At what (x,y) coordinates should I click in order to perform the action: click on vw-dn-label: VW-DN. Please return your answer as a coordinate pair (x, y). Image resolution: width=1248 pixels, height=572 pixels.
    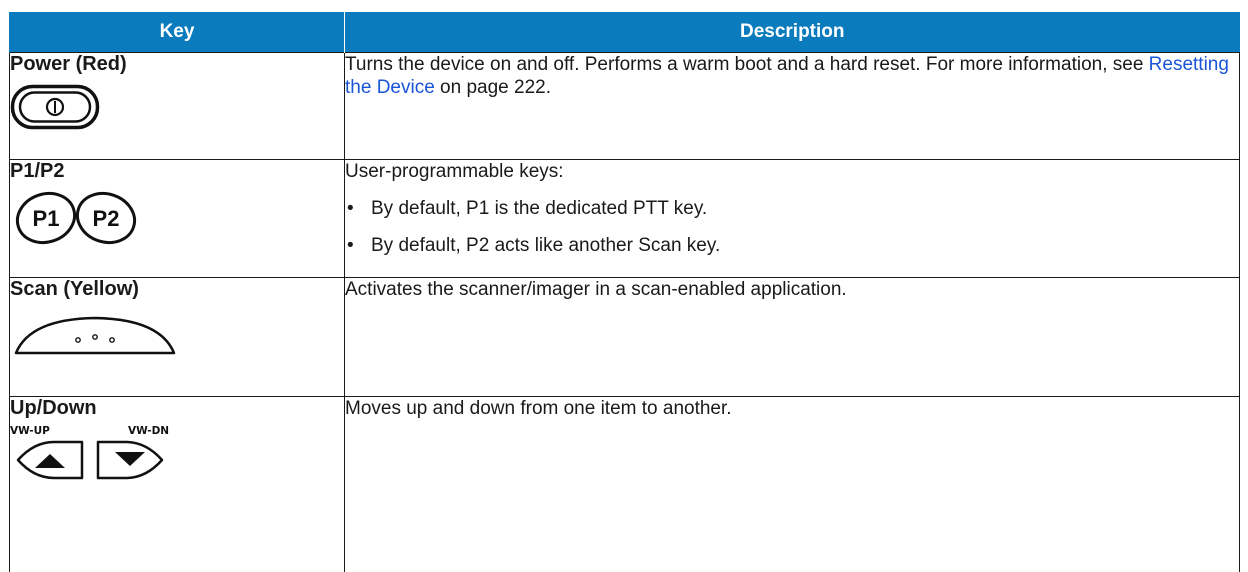
    Looking at the image, I should click on (148, 431).